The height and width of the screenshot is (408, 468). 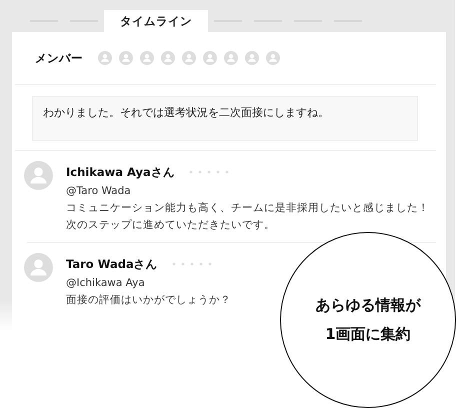 What do you see at coordinates (99, 191) in the screenshot?
I see `mention: @Taro Wada` at bounding box center [99, 191].